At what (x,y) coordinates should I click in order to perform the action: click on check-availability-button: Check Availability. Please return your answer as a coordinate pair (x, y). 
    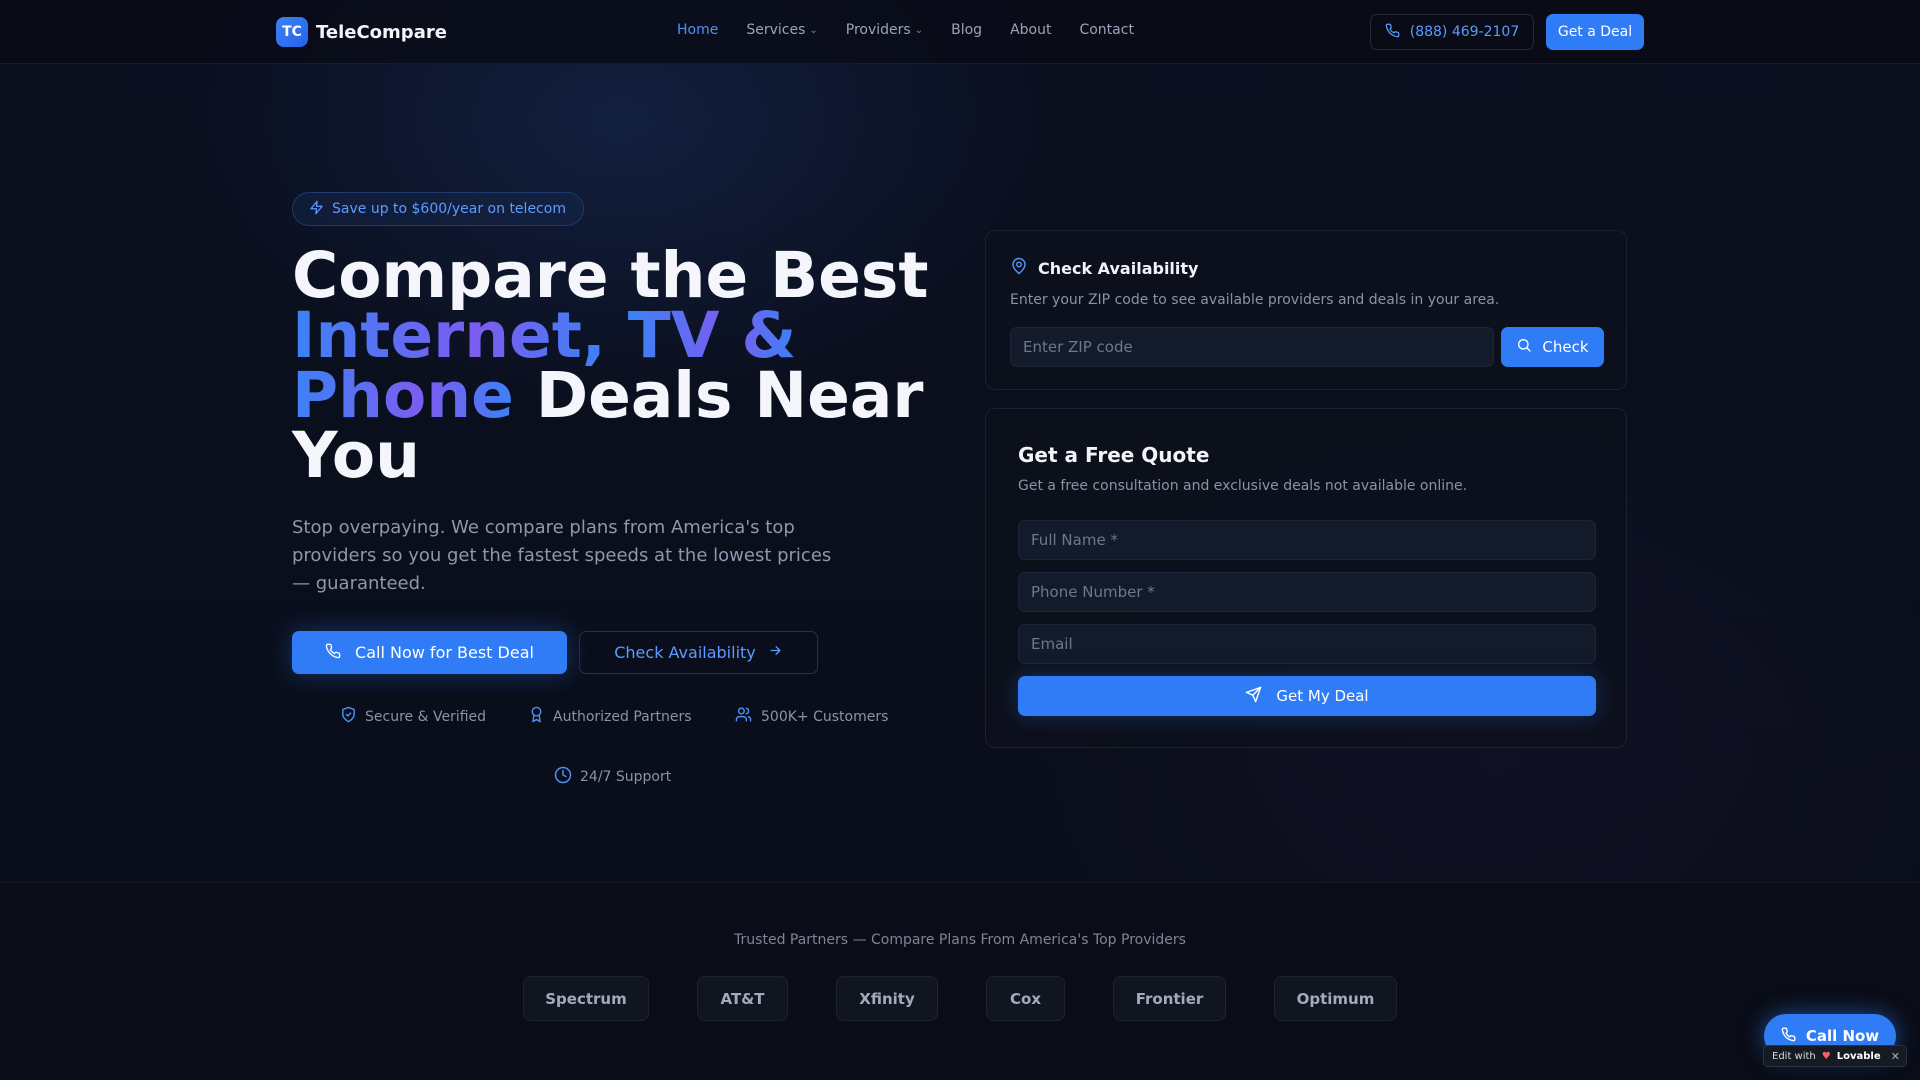
    Looking at the image, I should click on (698, 652).